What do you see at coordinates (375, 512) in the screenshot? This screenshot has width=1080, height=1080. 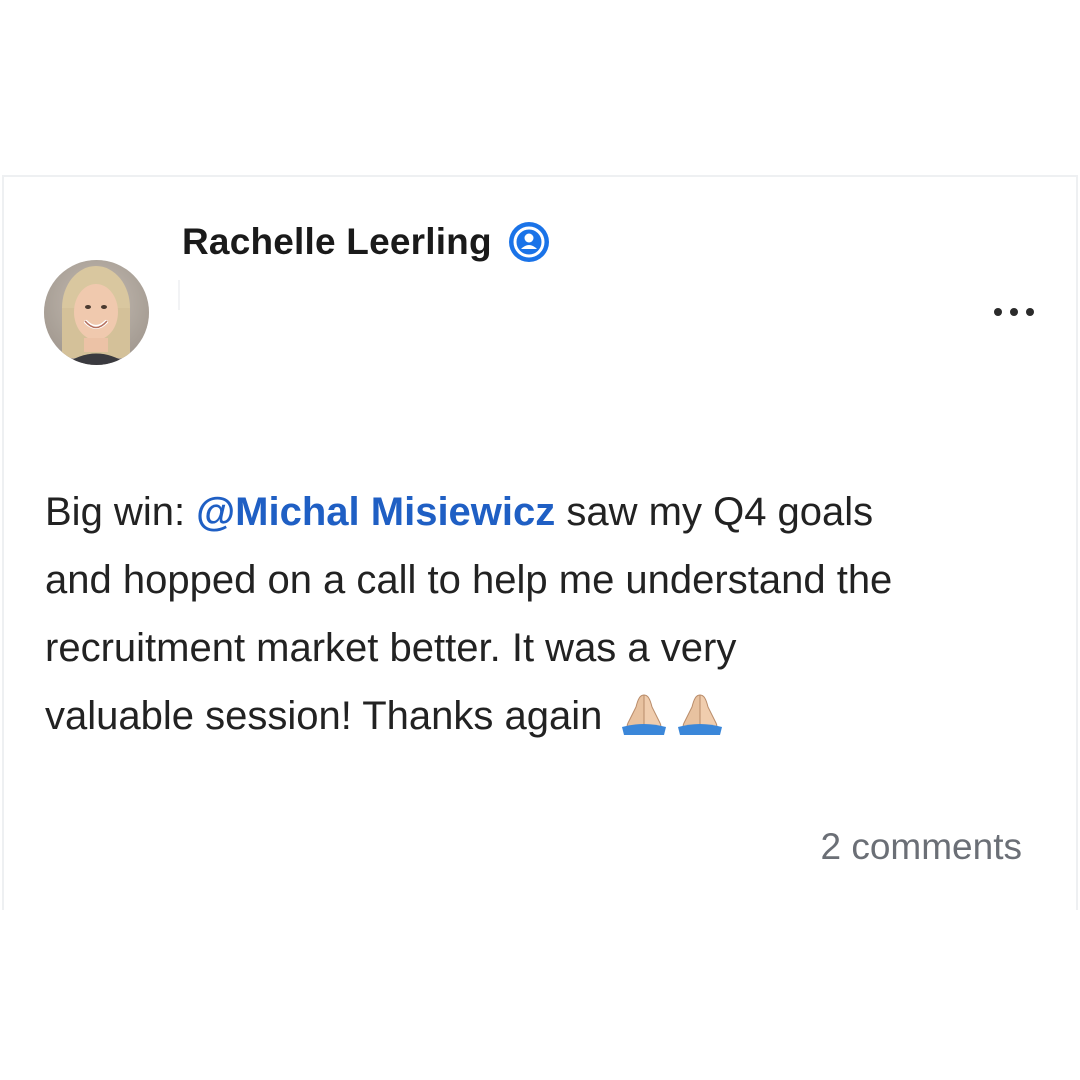 I see `mention-link: @Michal Misiewicz` at bounding box center [375, 512].